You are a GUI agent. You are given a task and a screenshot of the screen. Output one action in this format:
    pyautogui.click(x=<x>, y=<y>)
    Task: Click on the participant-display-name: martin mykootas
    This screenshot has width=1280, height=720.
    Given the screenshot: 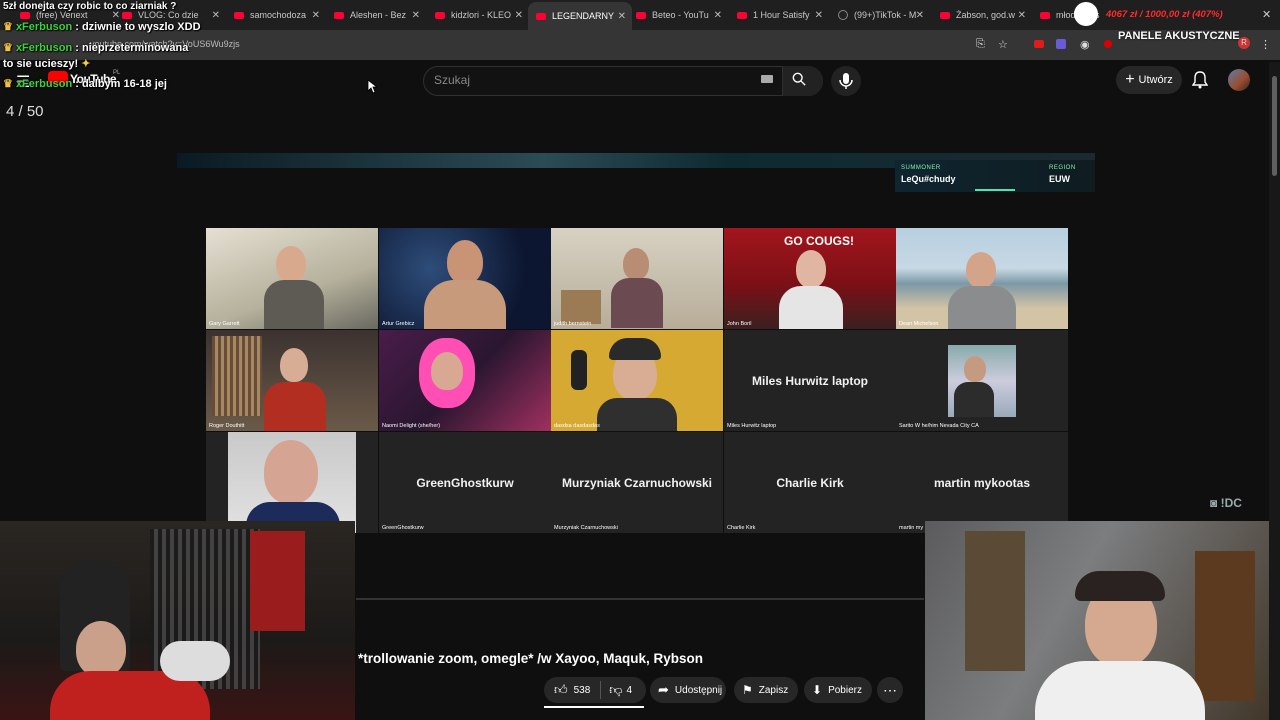 What is the action you would take?
    pyautogui.click(x=982, y=482)
    